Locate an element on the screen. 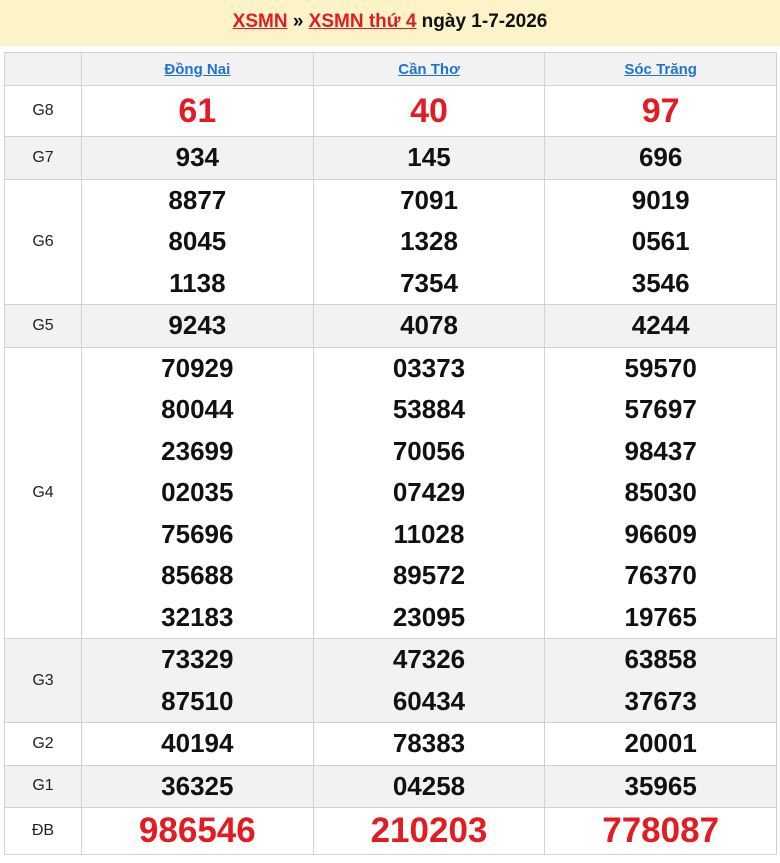  prize-cell: 61 is located at coordinates (197, 111).